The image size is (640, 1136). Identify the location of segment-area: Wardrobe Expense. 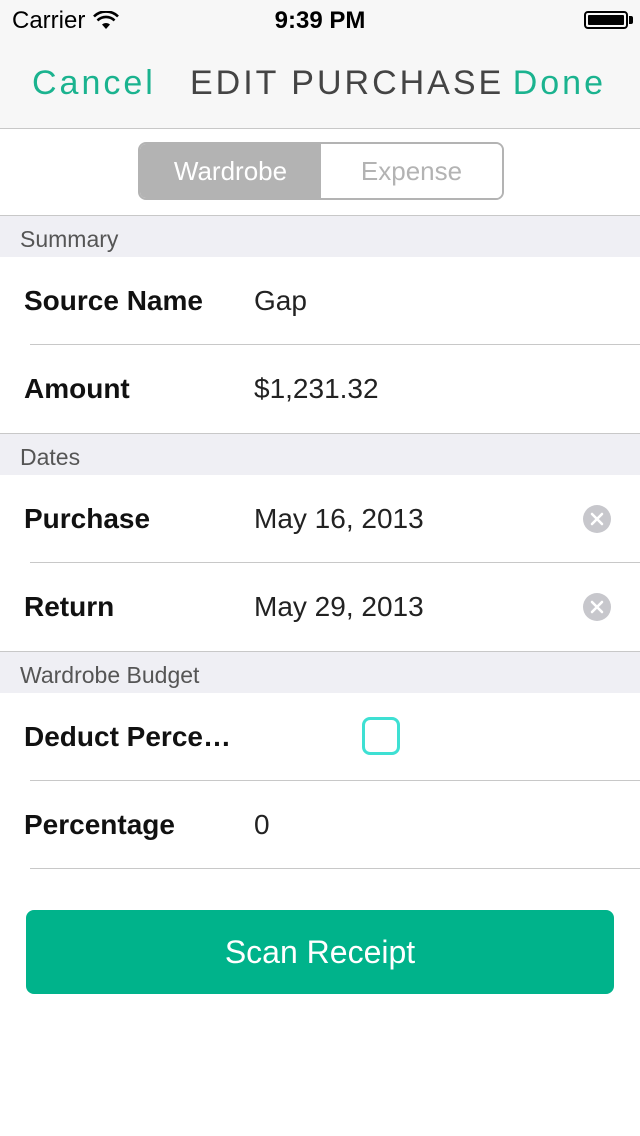
(320, 172).